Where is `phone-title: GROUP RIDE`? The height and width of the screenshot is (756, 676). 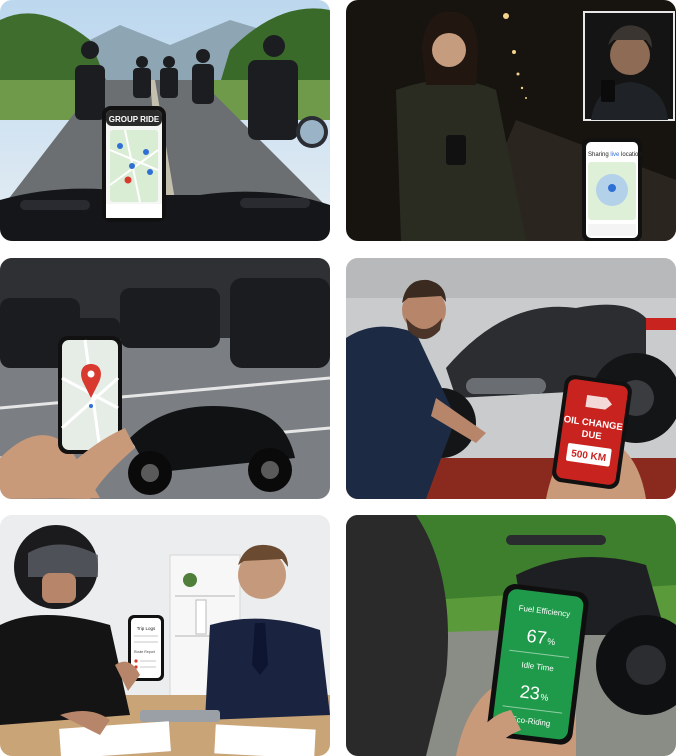 phone-title: GROUP RIDE is located at coordinates (134, 119).